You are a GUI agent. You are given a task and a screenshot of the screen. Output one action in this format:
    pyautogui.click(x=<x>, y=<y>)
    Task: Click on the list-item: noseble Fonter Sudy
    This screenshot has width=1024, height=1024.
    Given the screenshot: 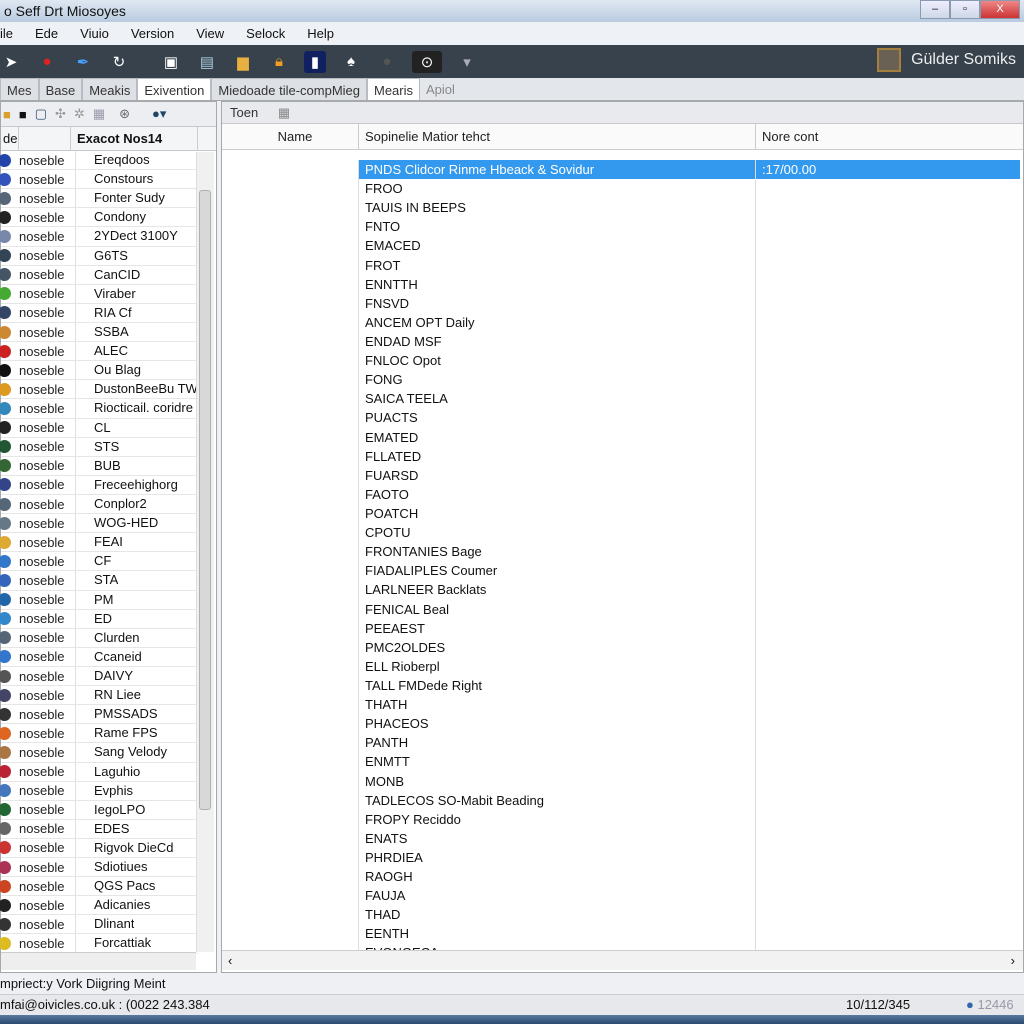 What is the action you would take?
    pyautogui.click(x=99, y=199)
    